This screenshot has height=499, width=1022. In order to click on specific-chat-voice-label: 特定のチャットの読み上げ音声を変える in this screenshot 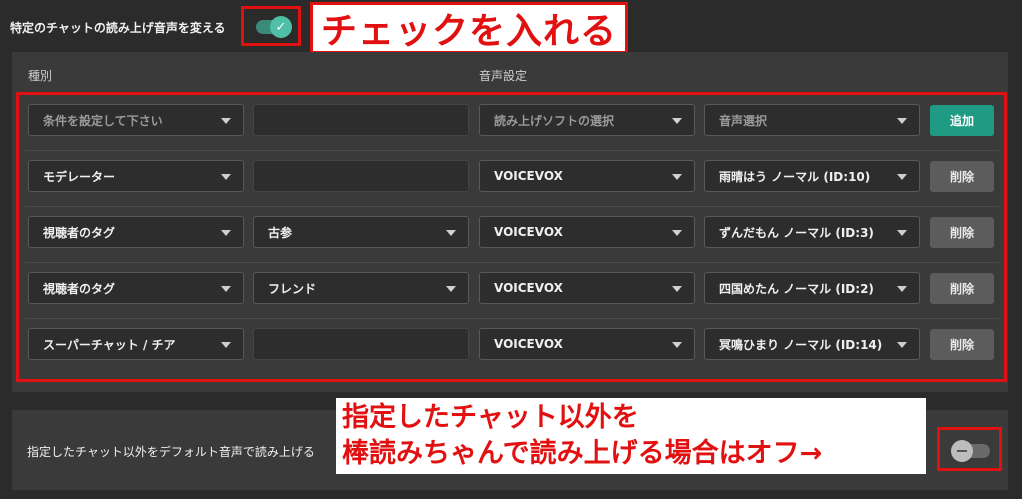, I will do `click(118, 28)`.